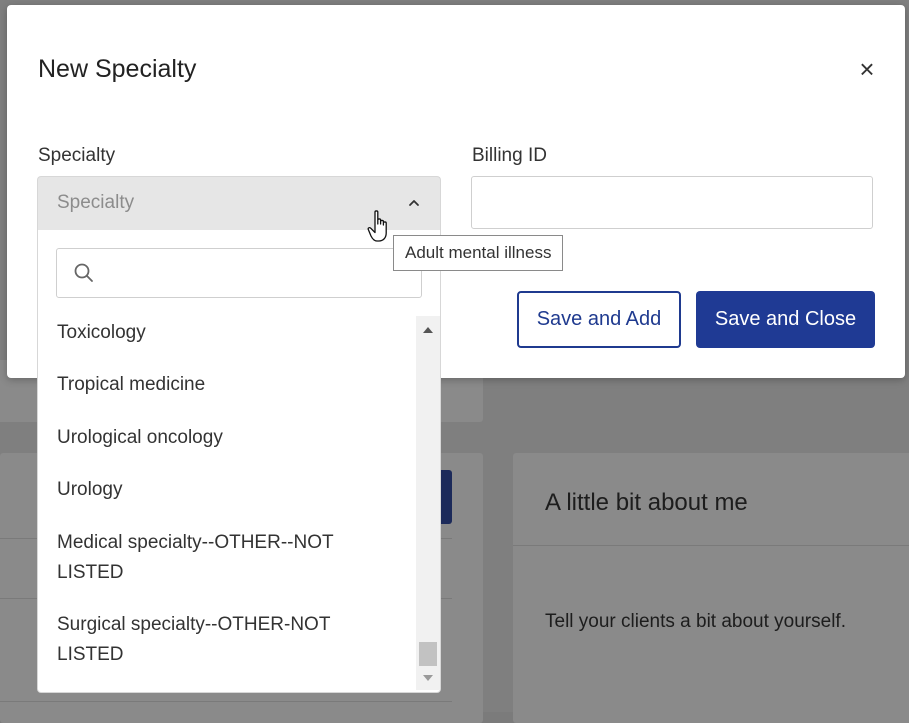 This screenshot has width=909, height=723. I want to click on option-item: Surgical specialty--OTHER-NOT LISTED, so click(227, 640).